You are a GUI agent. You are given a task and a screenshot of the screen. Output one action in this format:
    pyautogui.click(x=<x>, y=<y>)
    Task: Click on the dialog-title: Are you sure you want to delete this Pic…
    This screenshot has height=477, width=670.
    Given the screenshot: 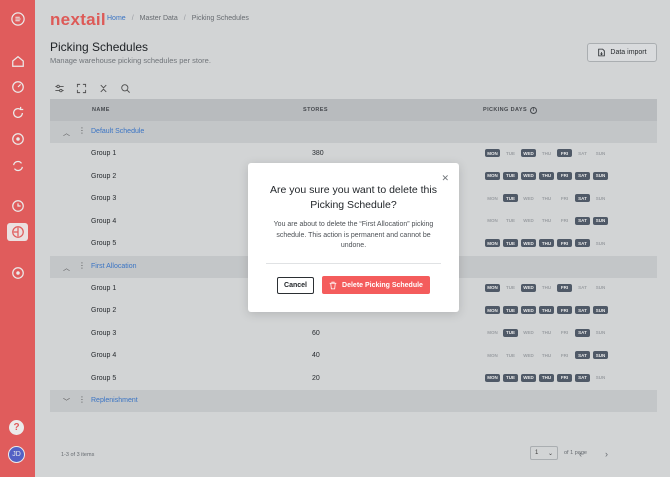 What is the action you would take?
    pyautogui.click(x=353, y=197)
    